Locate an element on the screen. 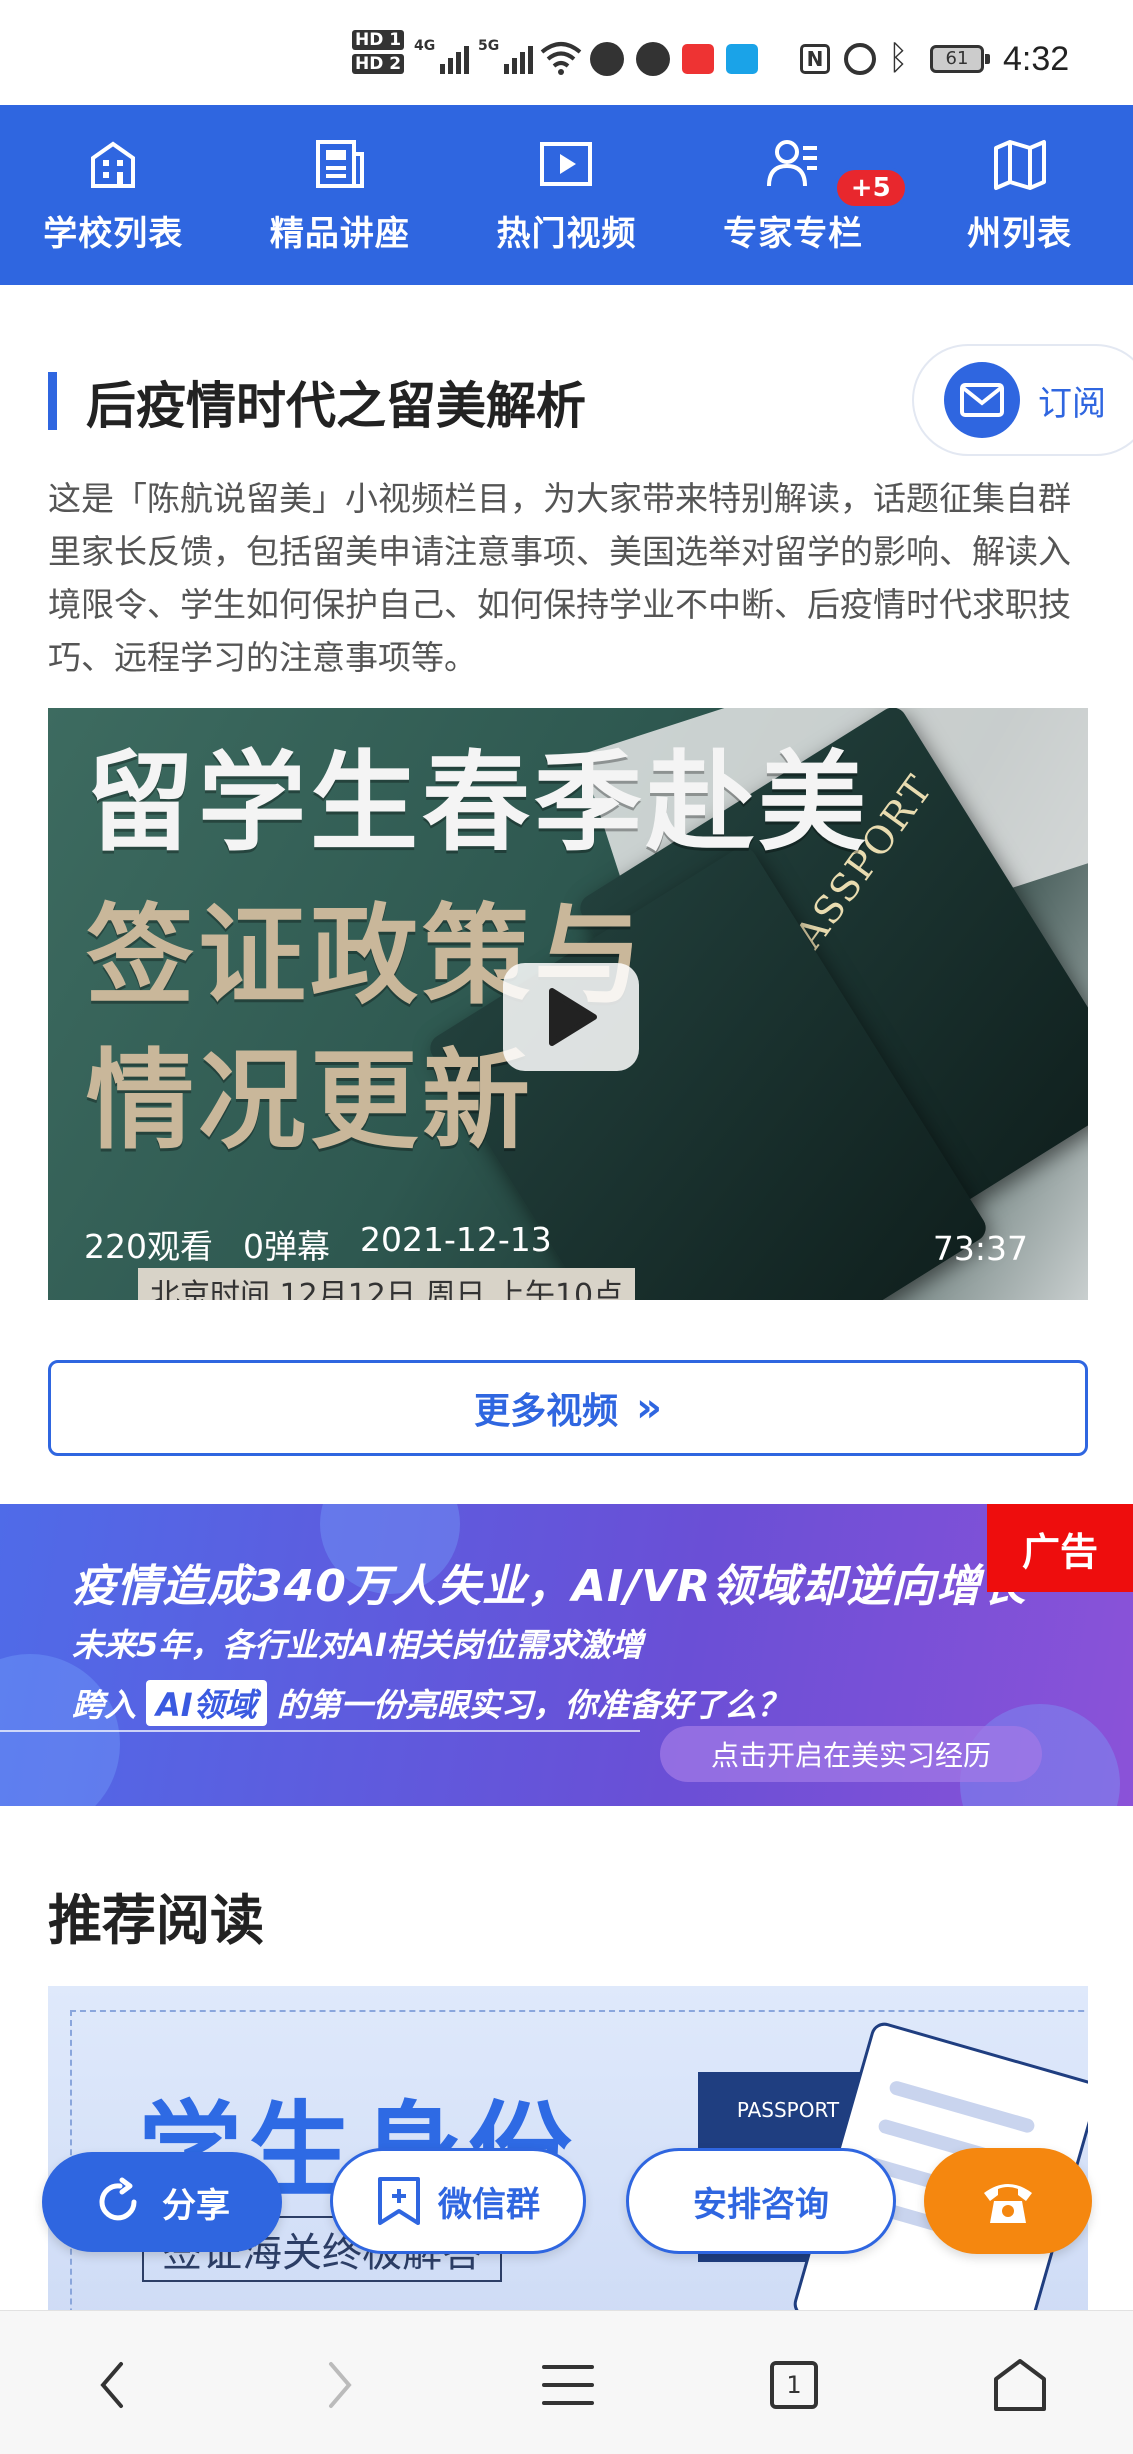 The image size is (1133, 2454). browser-bottom-bar: 1 is located at coordinates (566, 2382).